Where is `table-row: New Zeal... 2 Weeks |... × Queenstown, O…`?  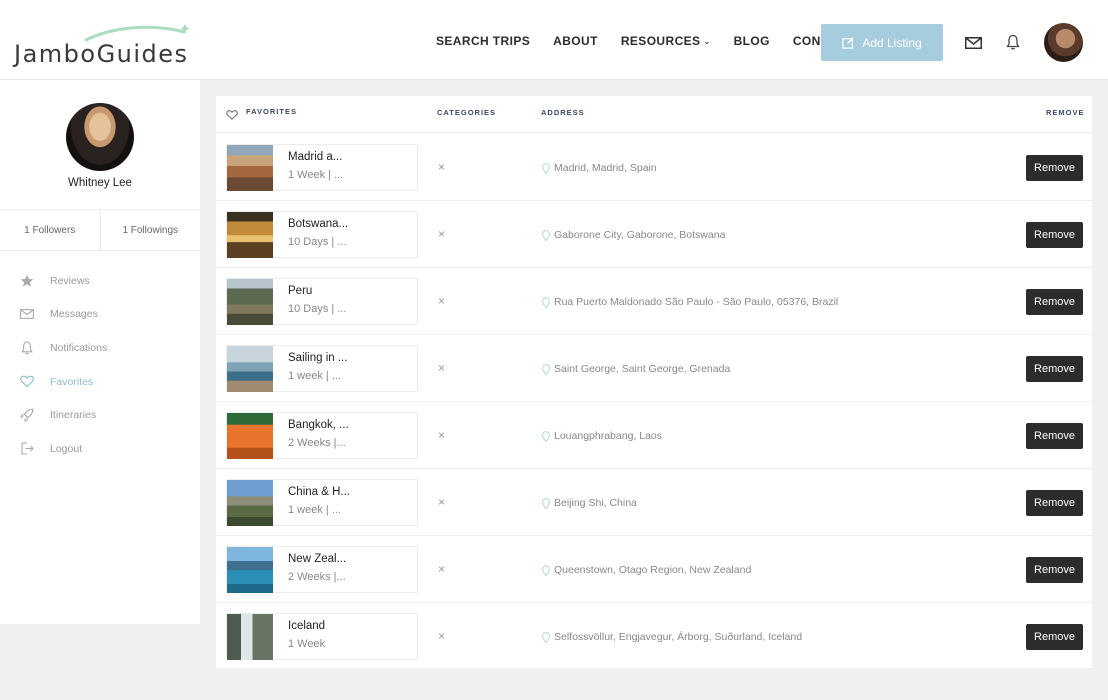 table-row: New Zeal... 2 Weeks |... × Queenstown, O… is located at coordinates (654, 569).